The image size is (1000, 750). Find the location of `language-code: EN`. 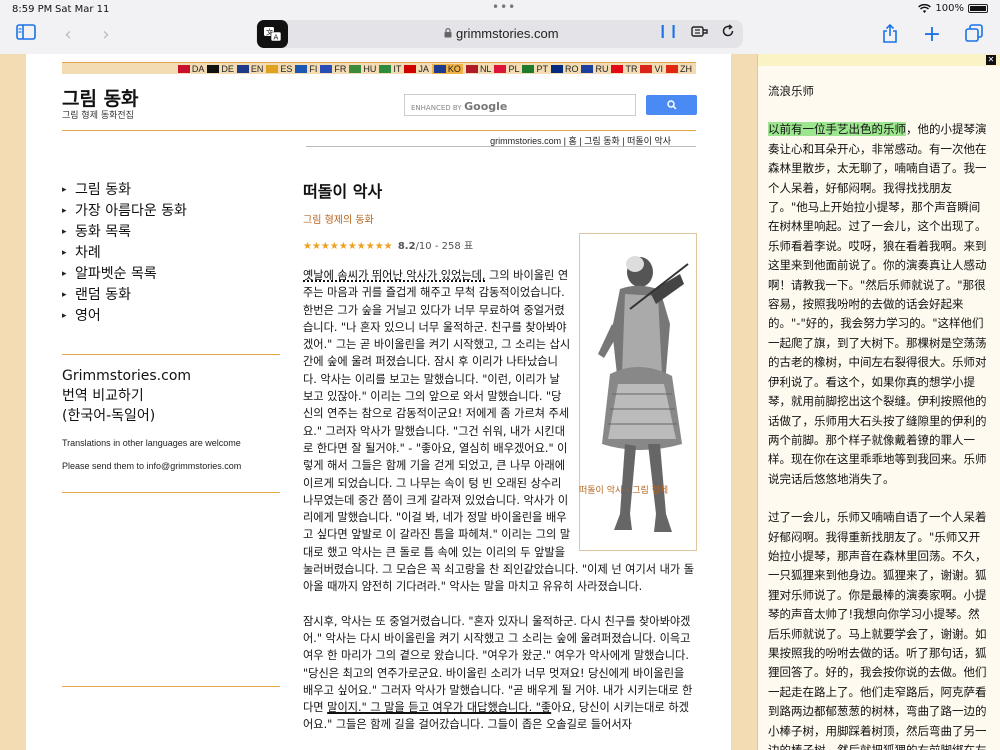

language-code: EN is located at coordinates (257, 69).